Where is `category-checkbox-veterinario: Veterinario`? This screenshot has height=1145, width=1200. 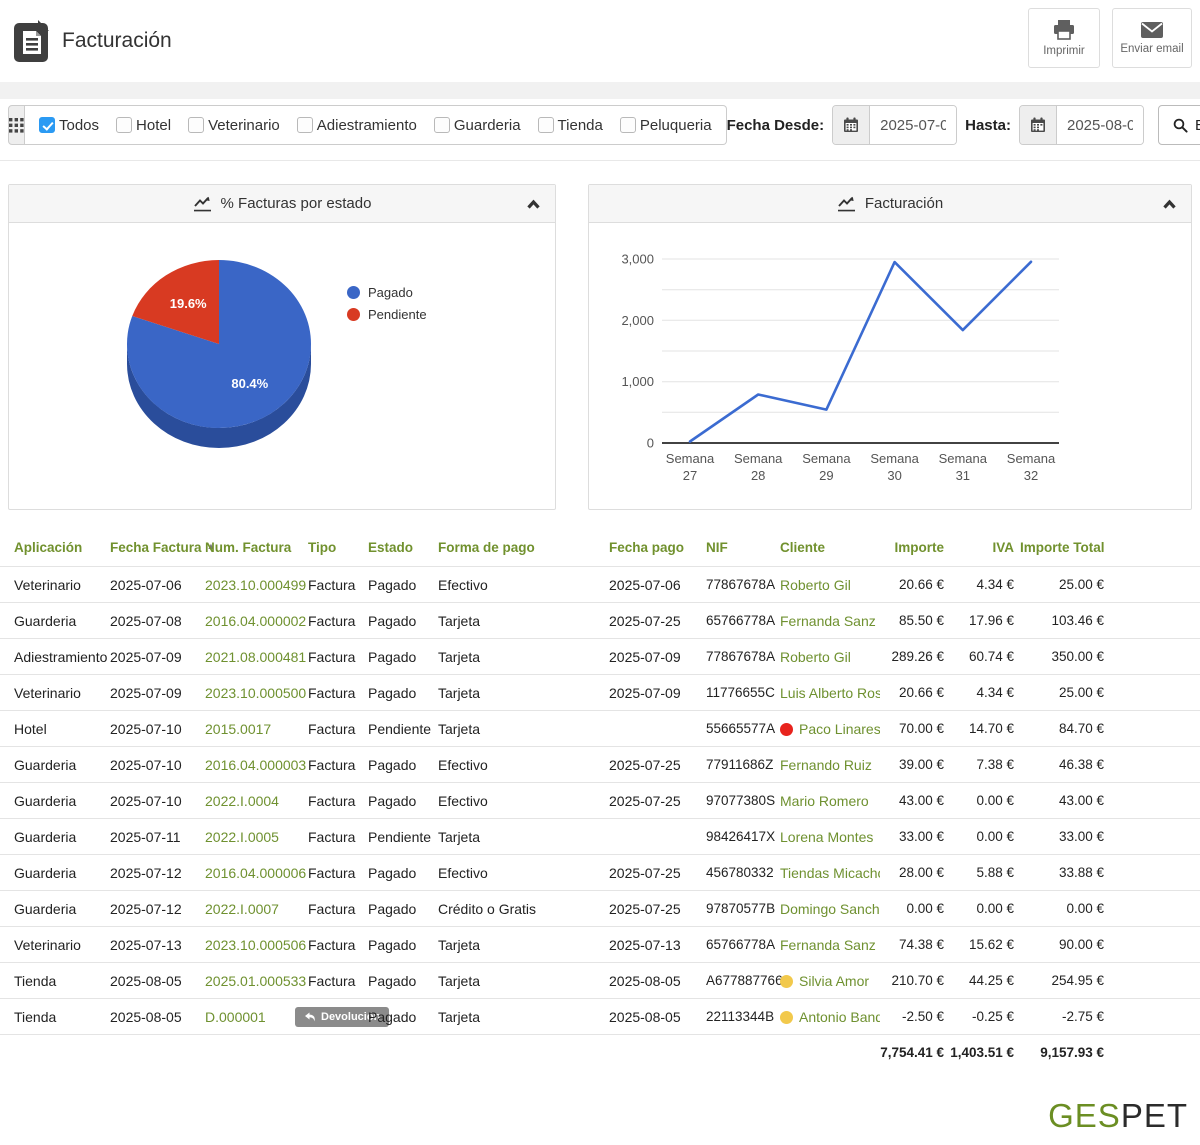
category-checkbox-veterinario: Veterinario is located at coordinates (234, 125).